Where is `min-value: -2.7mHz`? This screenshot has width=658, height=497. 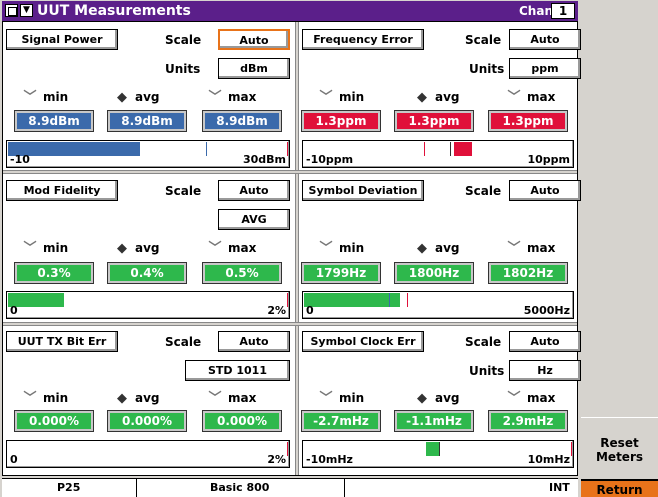
min-value: -2.7mHz is located at coordinates (341, 421).